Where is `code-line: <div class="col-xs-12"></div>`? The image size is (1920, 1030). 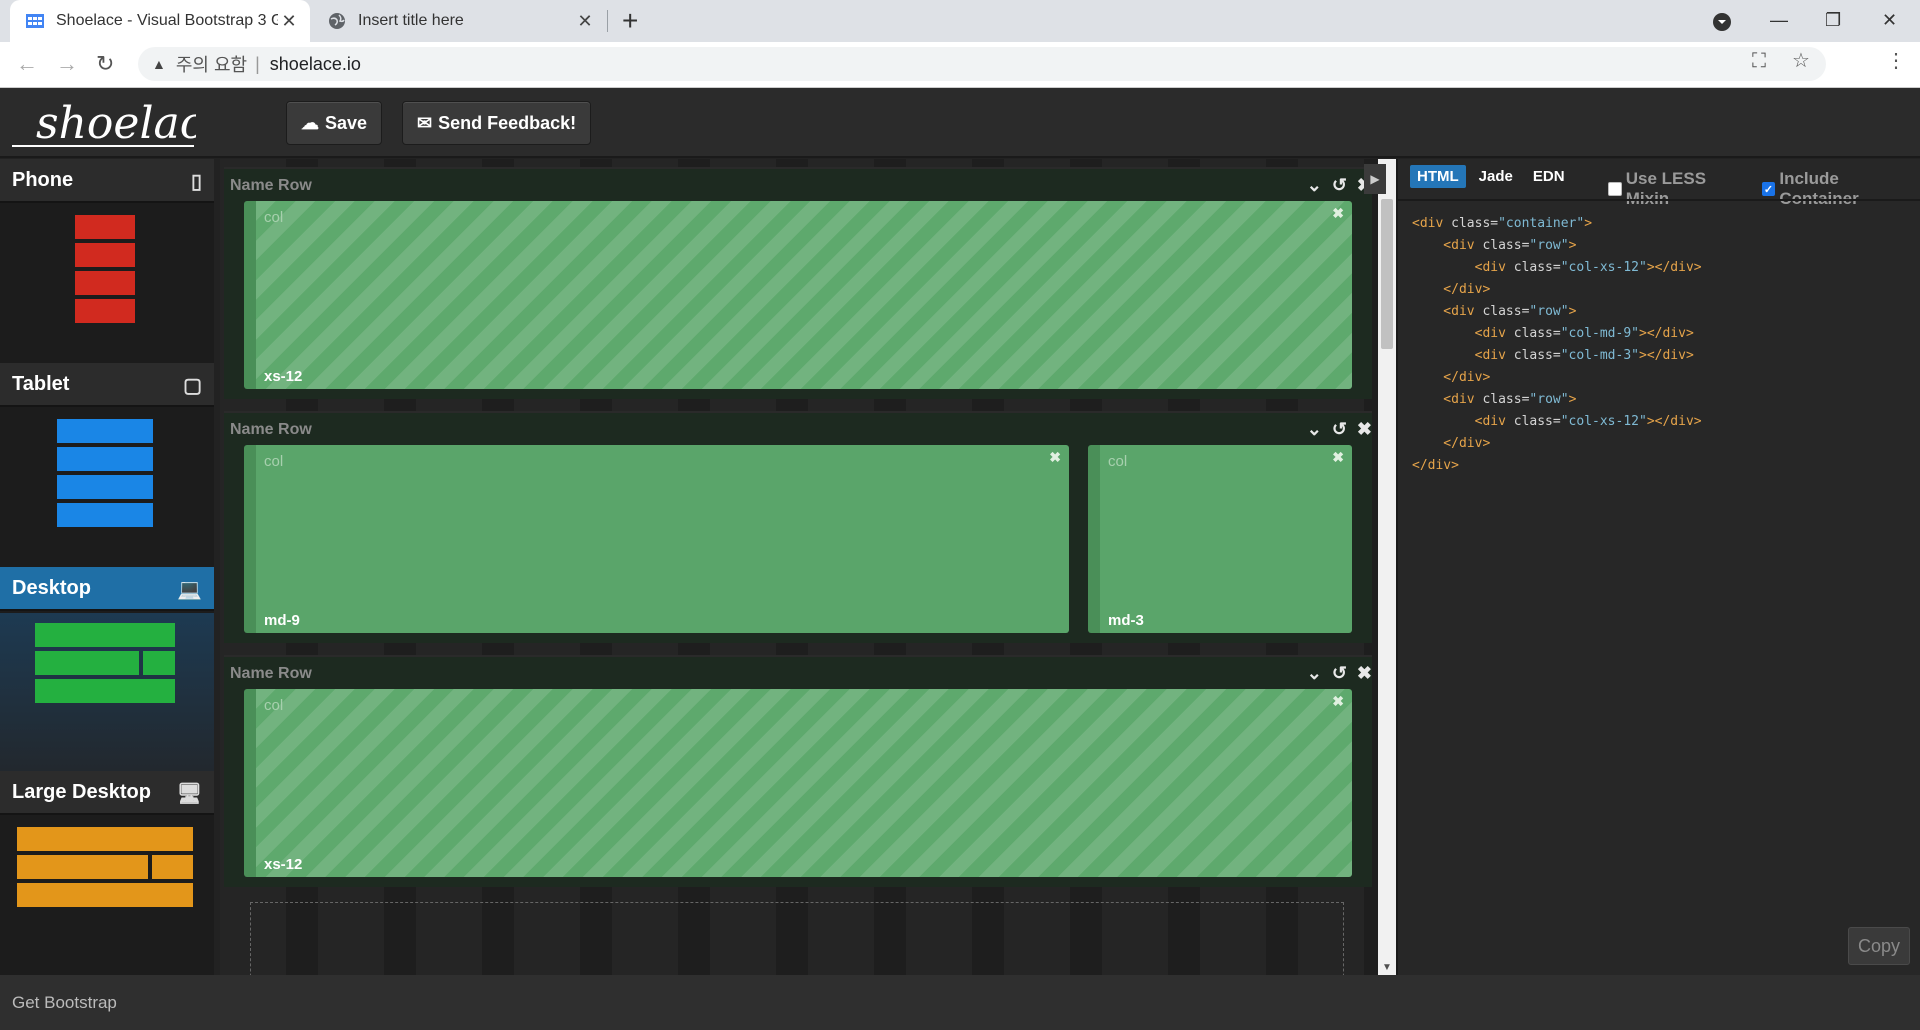
code-line: <div class="col-xs-12"></div> is located at coordinates (1557, 267).